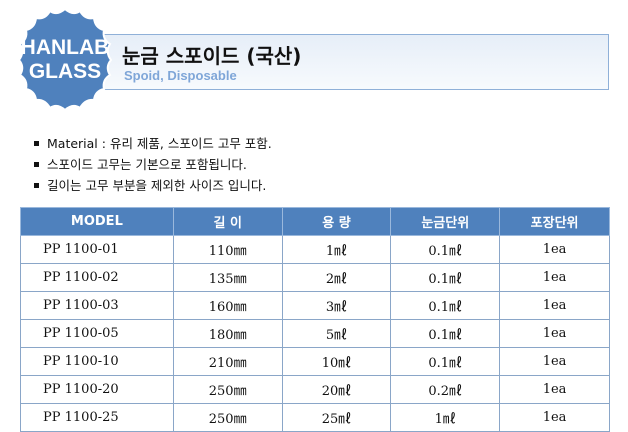  I want to click on note-item: 길이는 고무 부분을 제외한 사이즈 입니다., so click(153, 185).